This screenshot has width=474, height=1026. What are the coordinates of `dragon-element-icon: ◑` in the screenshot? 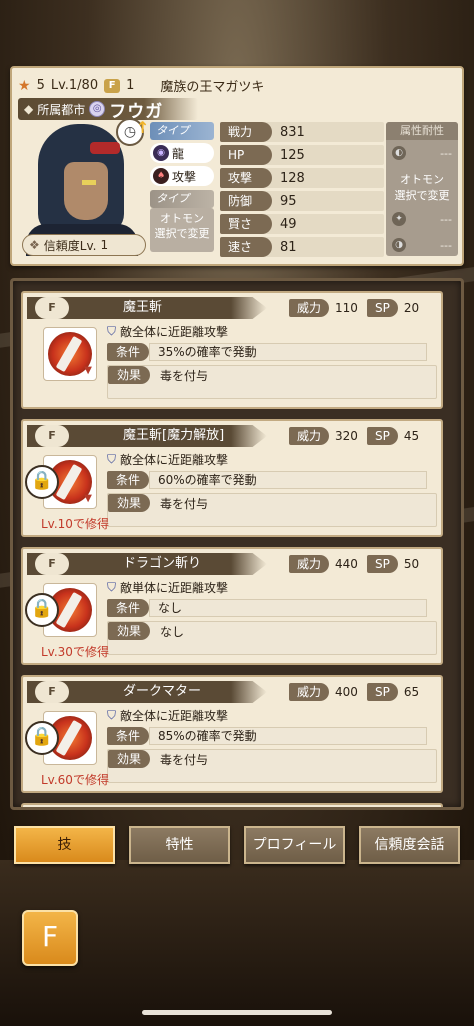 It's located at (399, 245).